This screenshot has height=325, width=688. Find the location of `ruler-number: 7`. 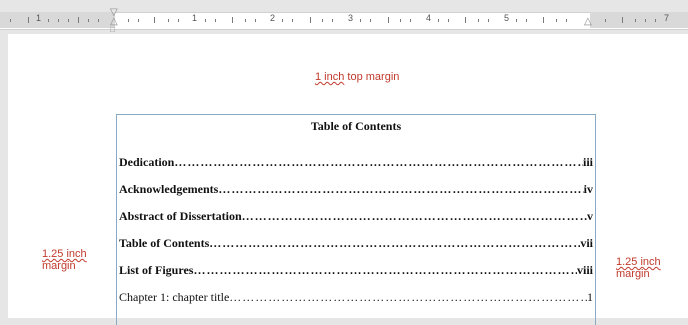

ruler-number: 7 is located at coordinates (667, 18).